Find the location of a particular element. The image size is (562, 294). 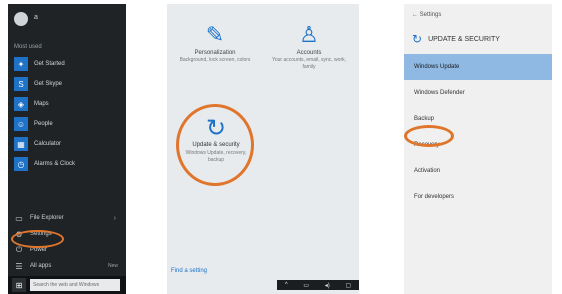

app-label: Alarms & Clock is located at coordinates (55, 164).